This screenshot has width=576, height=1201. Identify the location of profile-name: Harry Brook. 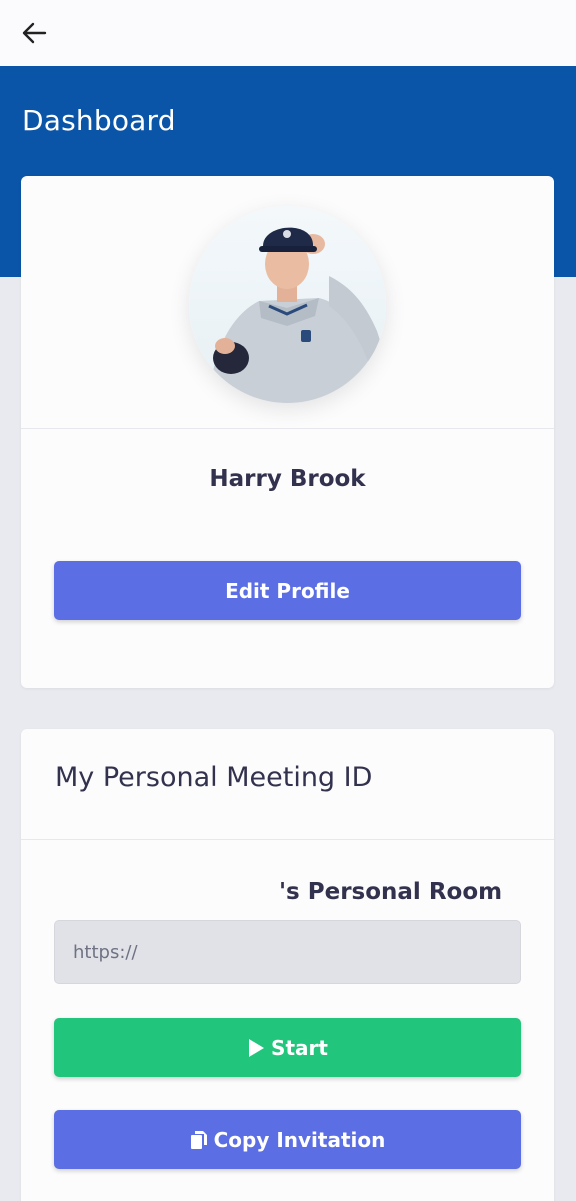
(287, 479).